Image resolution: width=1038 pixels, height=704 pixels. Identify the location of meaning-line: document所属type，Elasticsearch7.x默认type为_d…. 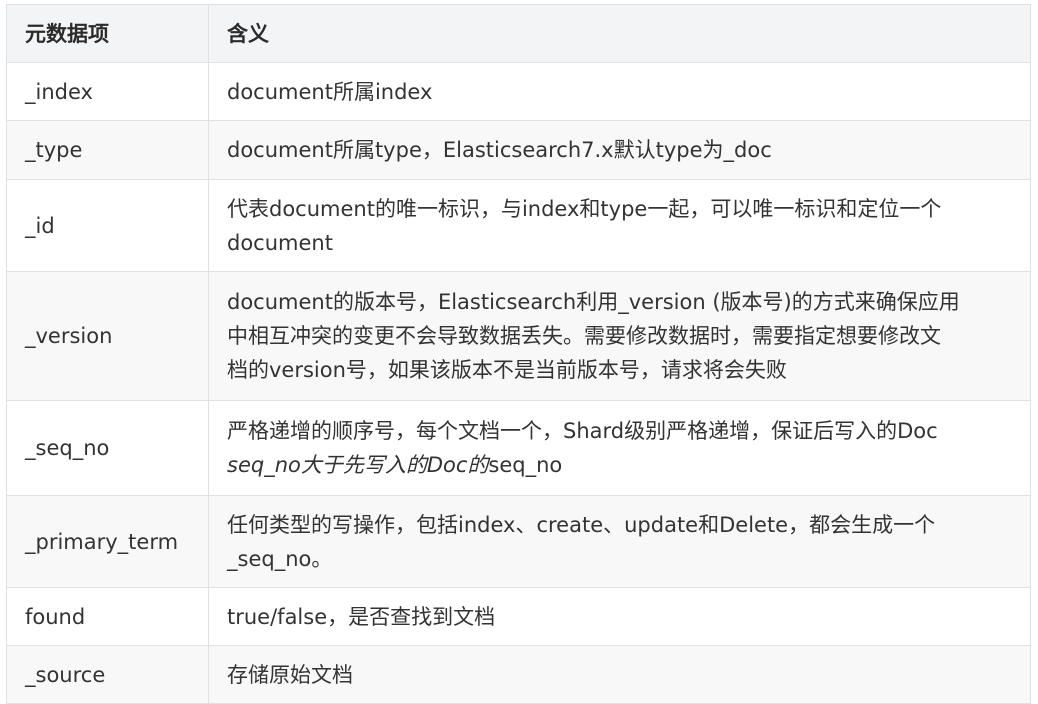
(499, 150).